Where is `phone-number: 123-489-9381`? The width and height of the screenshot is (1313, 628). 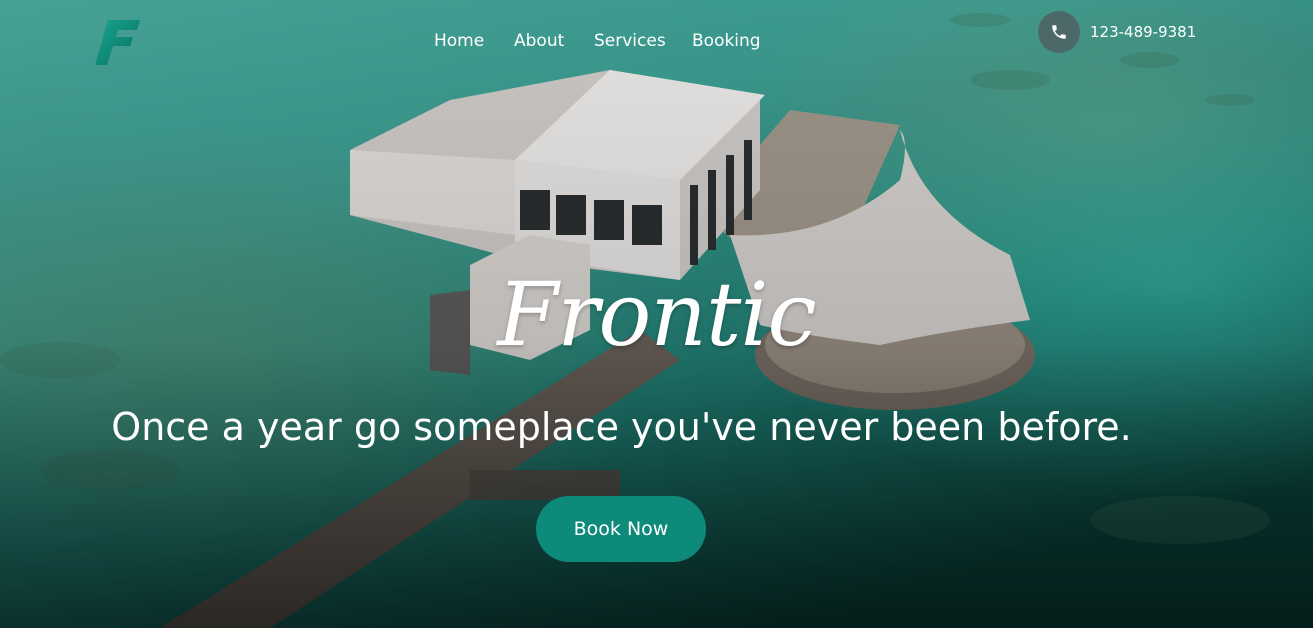 phone-number: 123-489-9381 is located at coordinates (1143, 32).